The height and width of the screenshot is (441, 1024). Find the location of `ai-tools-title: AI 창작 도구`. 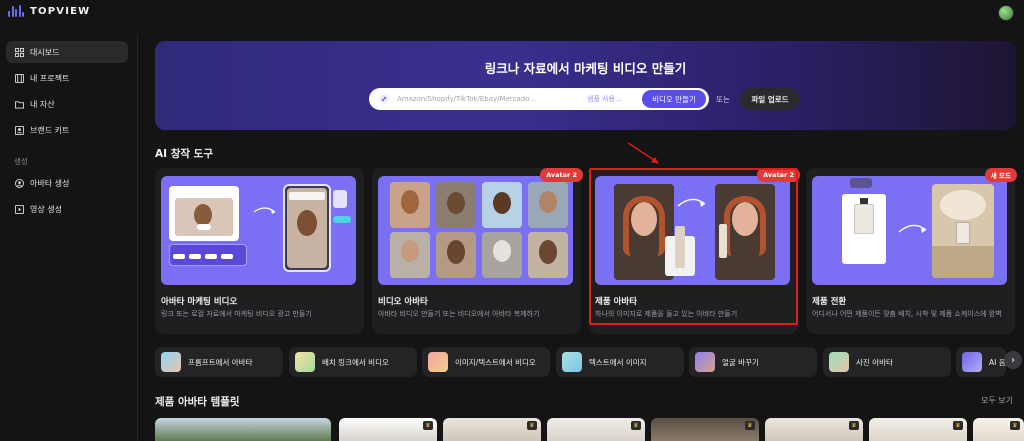

ai-tools-title: AI 창작 도구 is located at coordinates (184, 154).